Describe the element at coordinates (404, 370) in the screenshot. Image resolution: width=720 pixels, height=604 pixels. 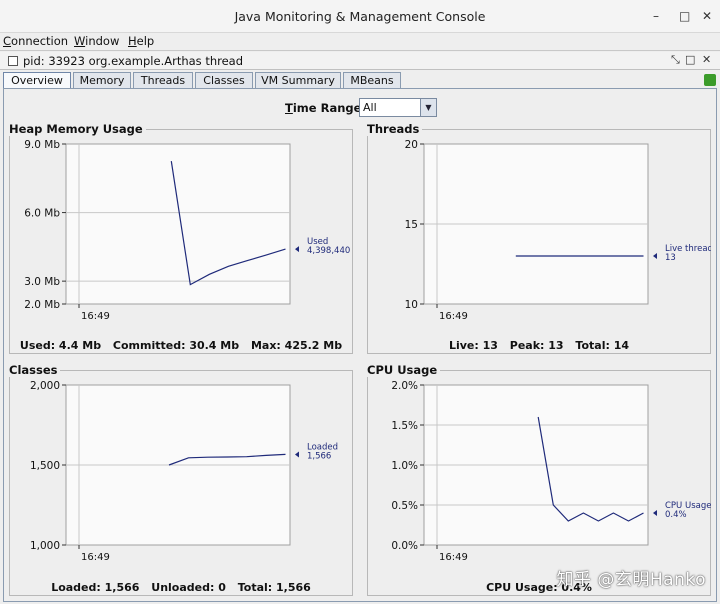
I see `cpu-usage-title: CPU Usage` at that location.